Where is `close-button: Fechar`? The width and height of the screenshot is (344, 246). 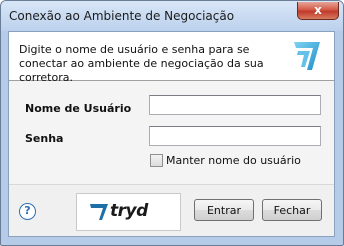 close-button: Fechar is located at coordinates (292, 210).